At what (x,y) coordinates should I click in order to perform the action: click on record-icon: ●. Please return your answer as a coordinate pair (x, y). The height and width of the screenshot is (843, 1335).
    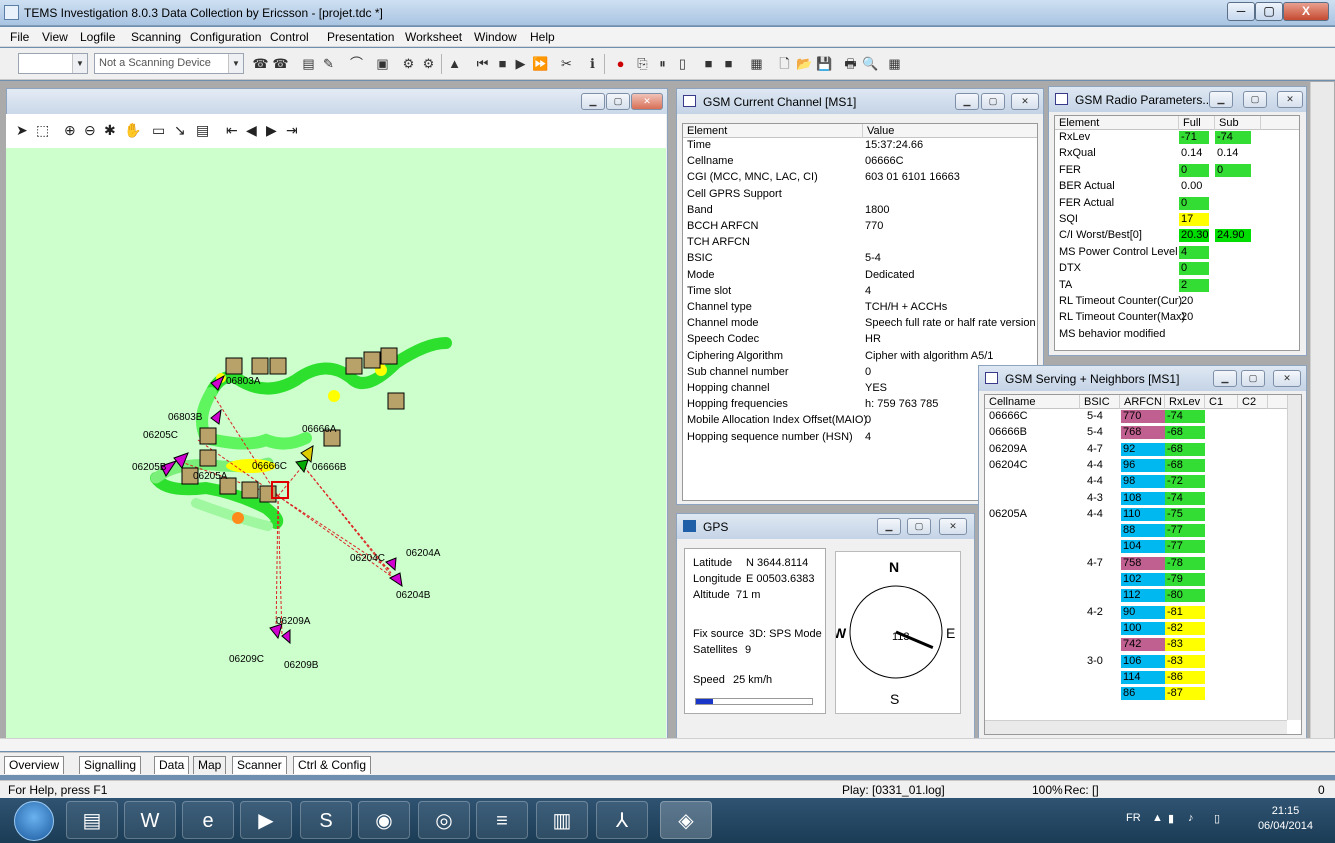
    Looking at the image, I should click on (620, 63).